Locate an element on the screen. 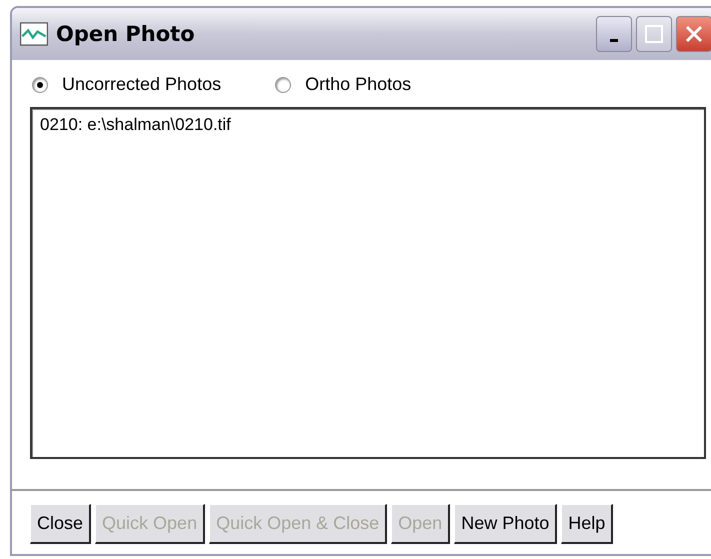 The width and height of the screenshot is (711, 559). close-button is located at coordinates (693, 34).